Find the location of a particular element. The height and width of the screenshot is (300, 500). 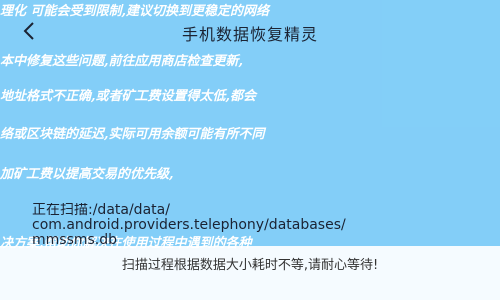

scan-status-line: 正在扫描:/data/data/ is located at coordinates (101, 210).